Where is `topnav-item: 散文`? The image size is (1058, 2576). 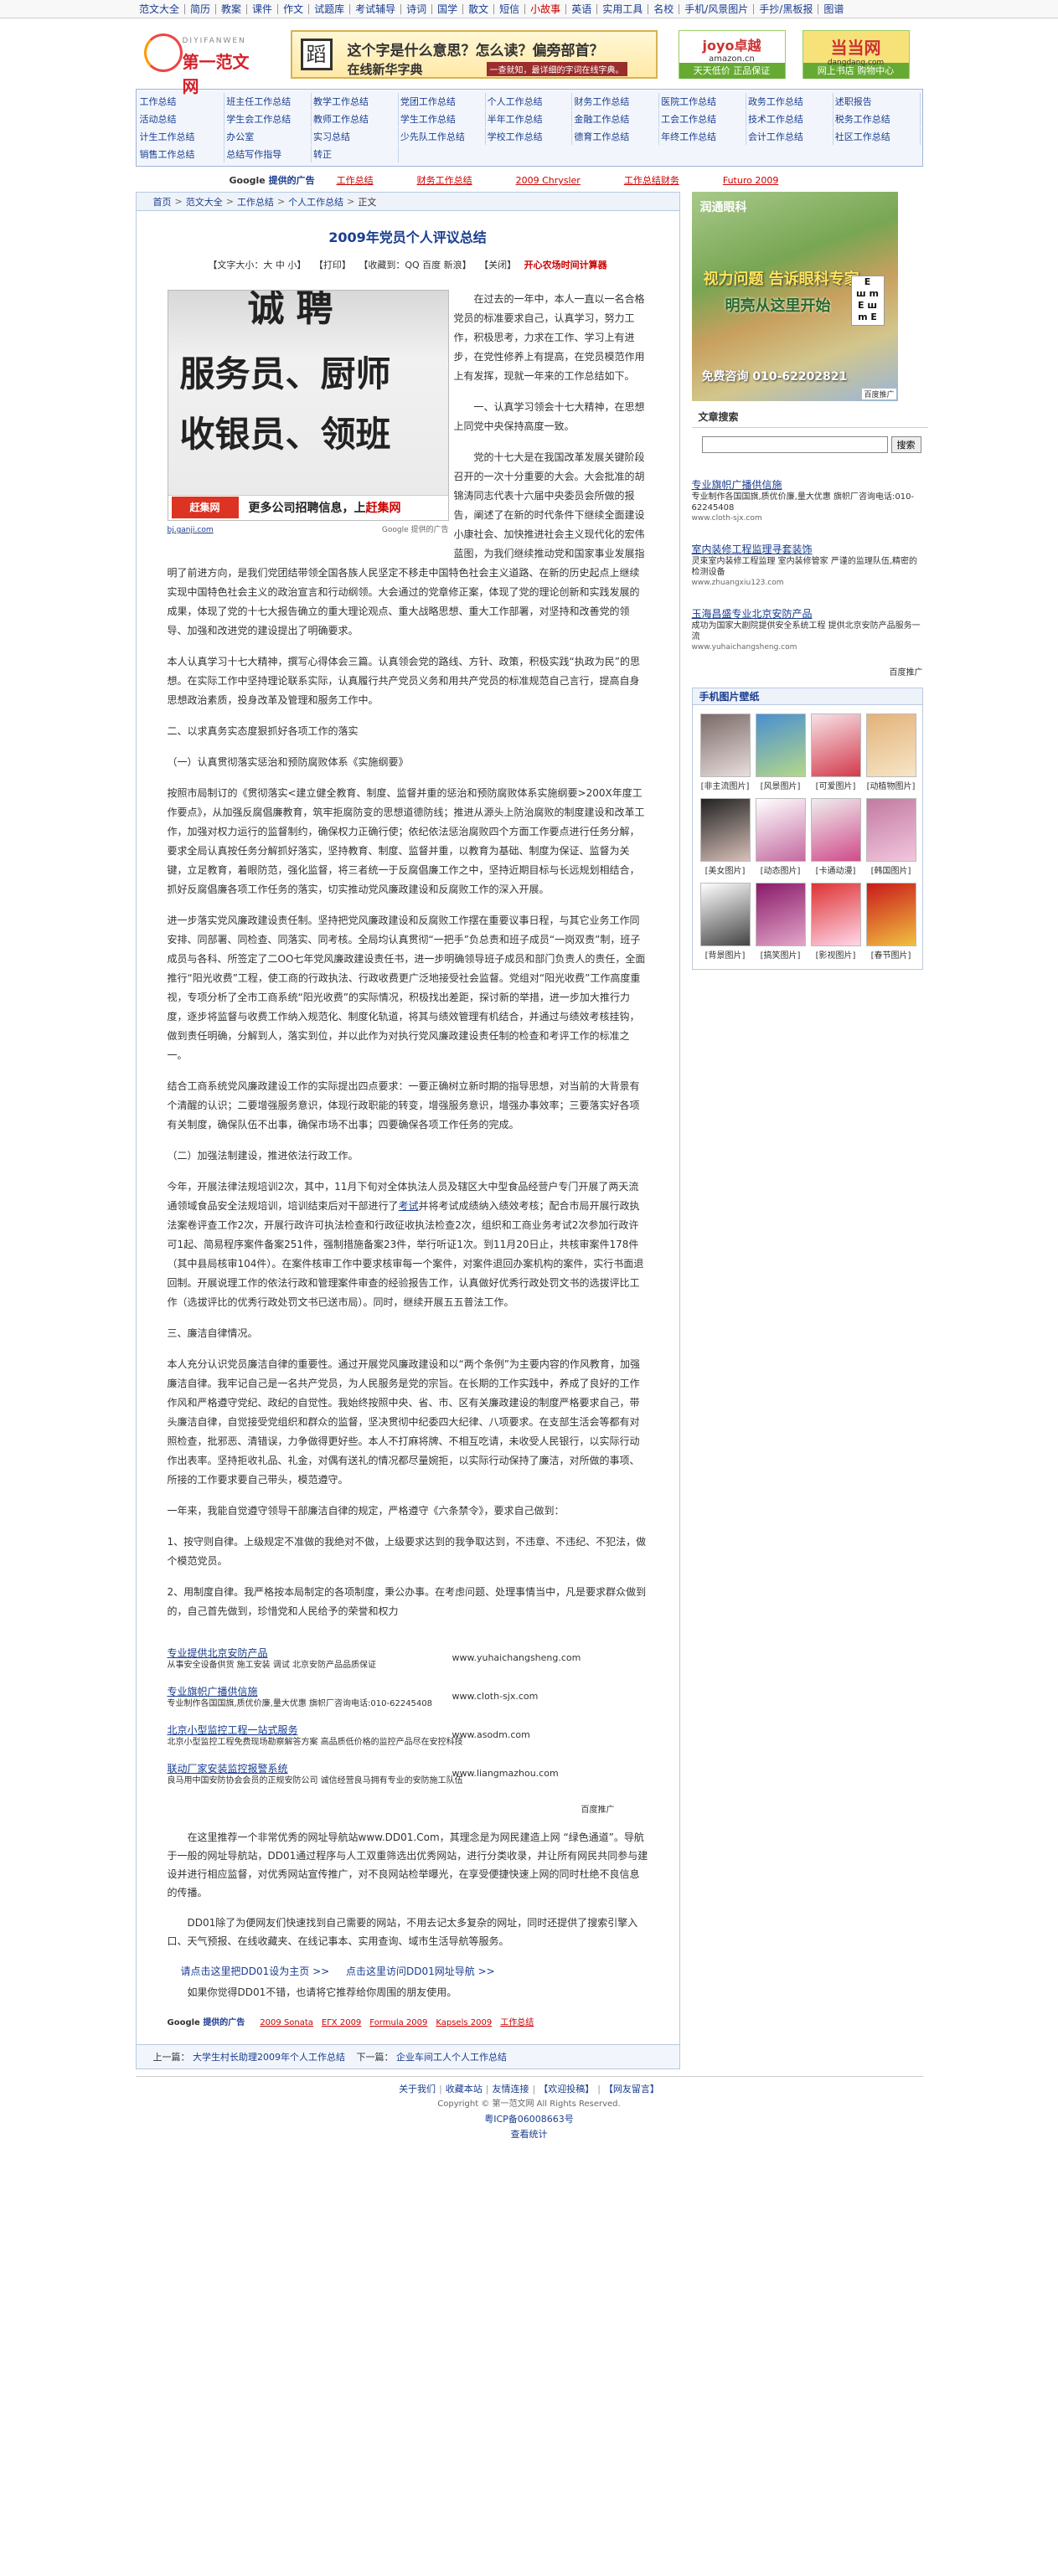 topnav-item: 散文 is located at coordinates (479, 8).